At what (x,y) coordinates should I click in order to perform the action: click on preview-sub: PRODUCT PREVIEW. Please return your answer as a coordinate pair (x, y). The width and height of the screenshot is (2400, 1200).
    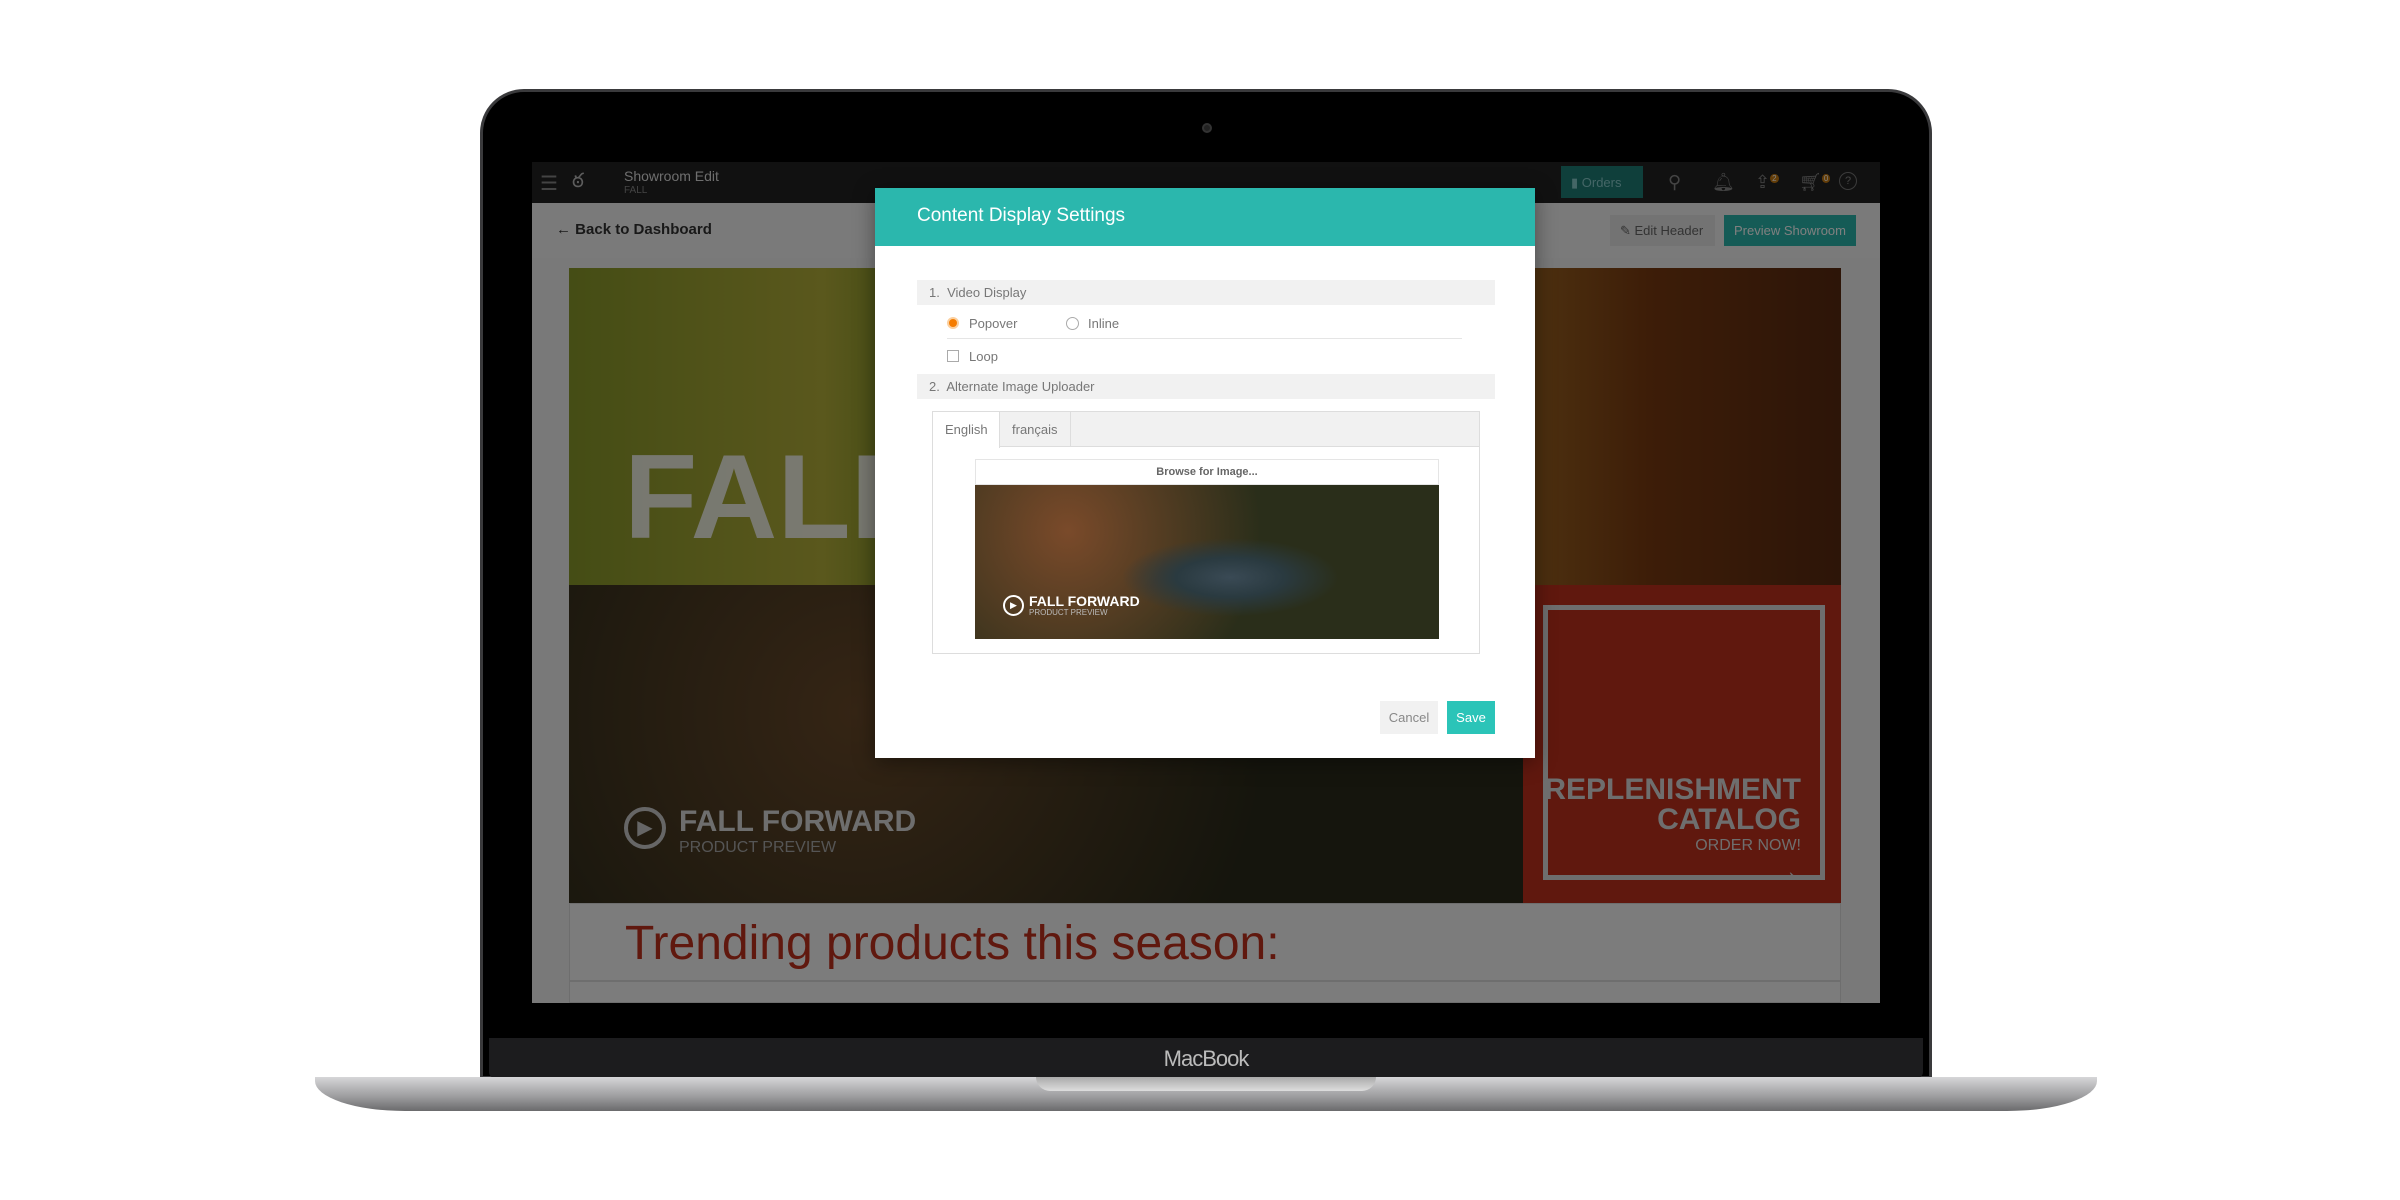
    Looking at the image, I should click on (1068, 612).